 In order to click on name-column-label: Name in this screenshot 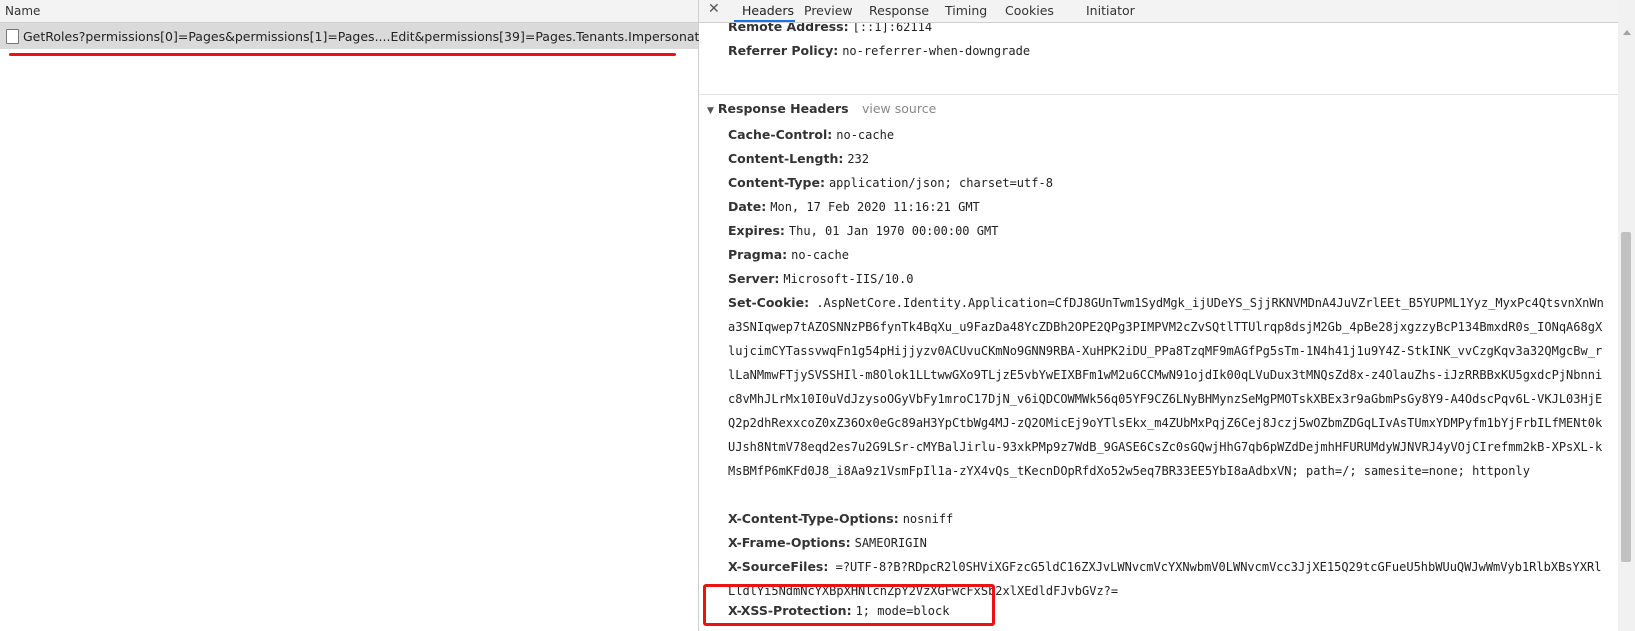, I will do `click(23, 11)`.